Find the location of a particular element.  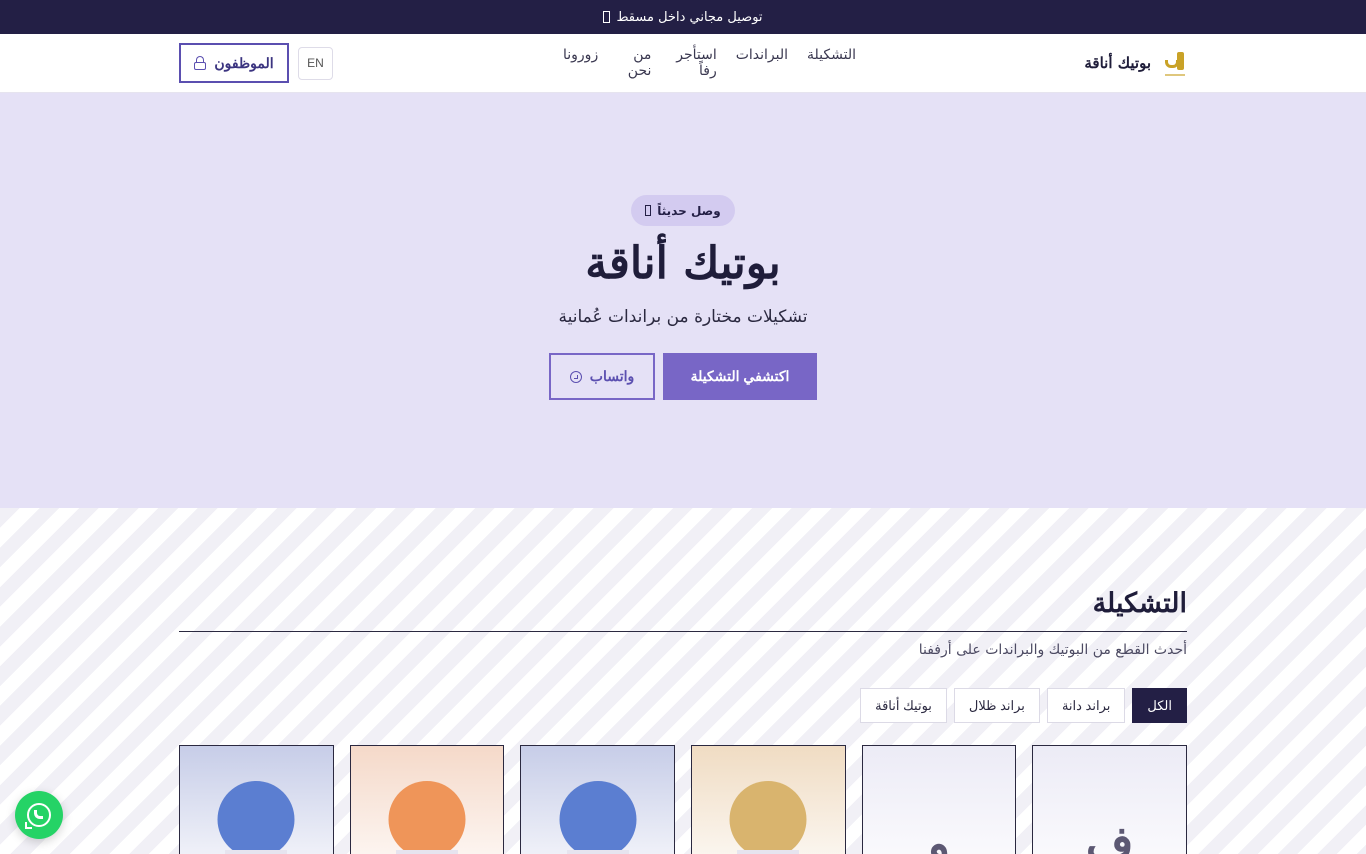

floating-whatsapp-button is located at coordinates (39, 815).